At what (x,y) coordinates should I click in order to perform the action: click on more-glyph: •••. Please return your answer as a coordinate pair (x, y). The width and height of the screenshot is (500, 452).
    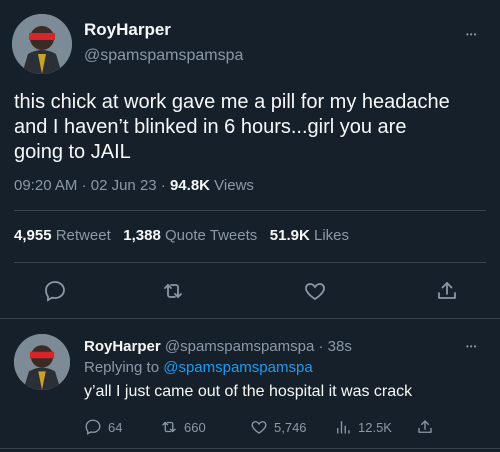
    Looking at the image, I should click on (472, 34).